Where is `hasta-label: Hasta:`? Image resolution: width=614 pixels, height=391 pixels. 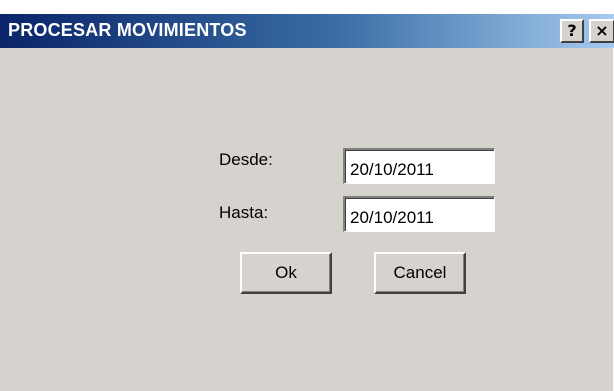 hasta-label: Hasta: is located at coordinates (244, 212).